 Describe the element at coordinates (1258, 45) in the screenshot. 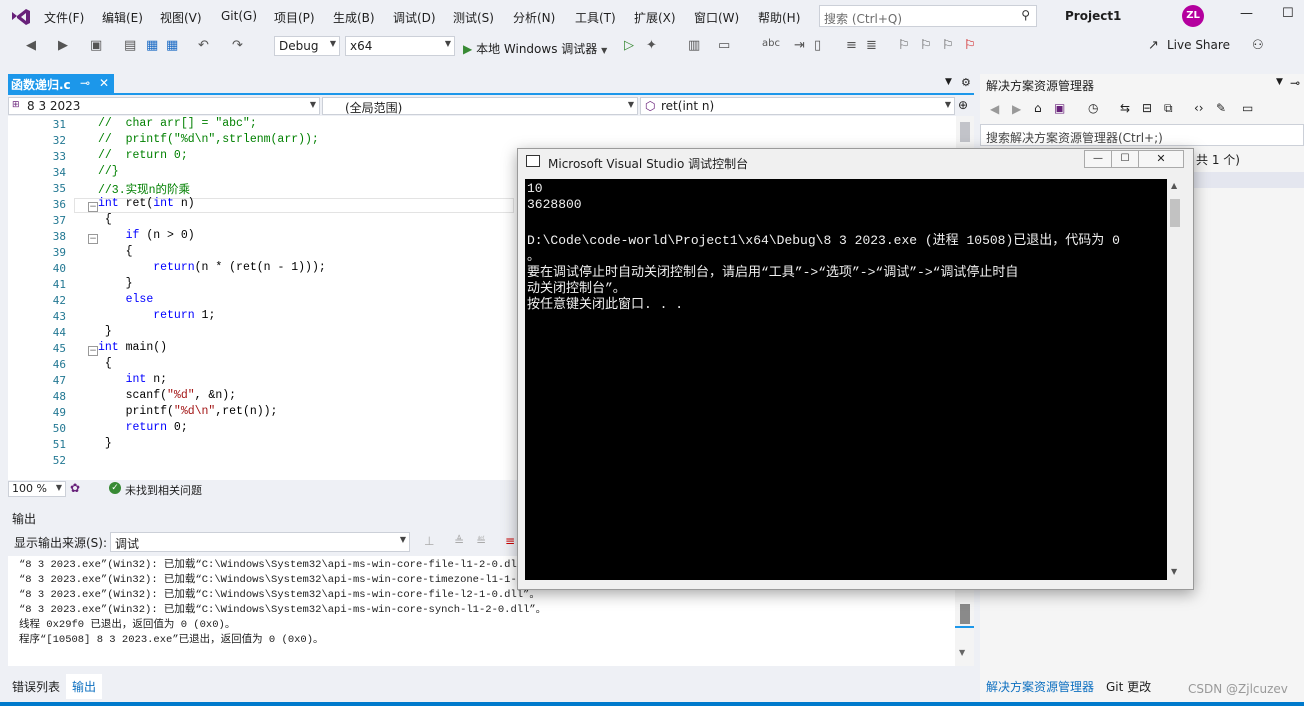

I see `feedback-icon: ⚇` at that location.